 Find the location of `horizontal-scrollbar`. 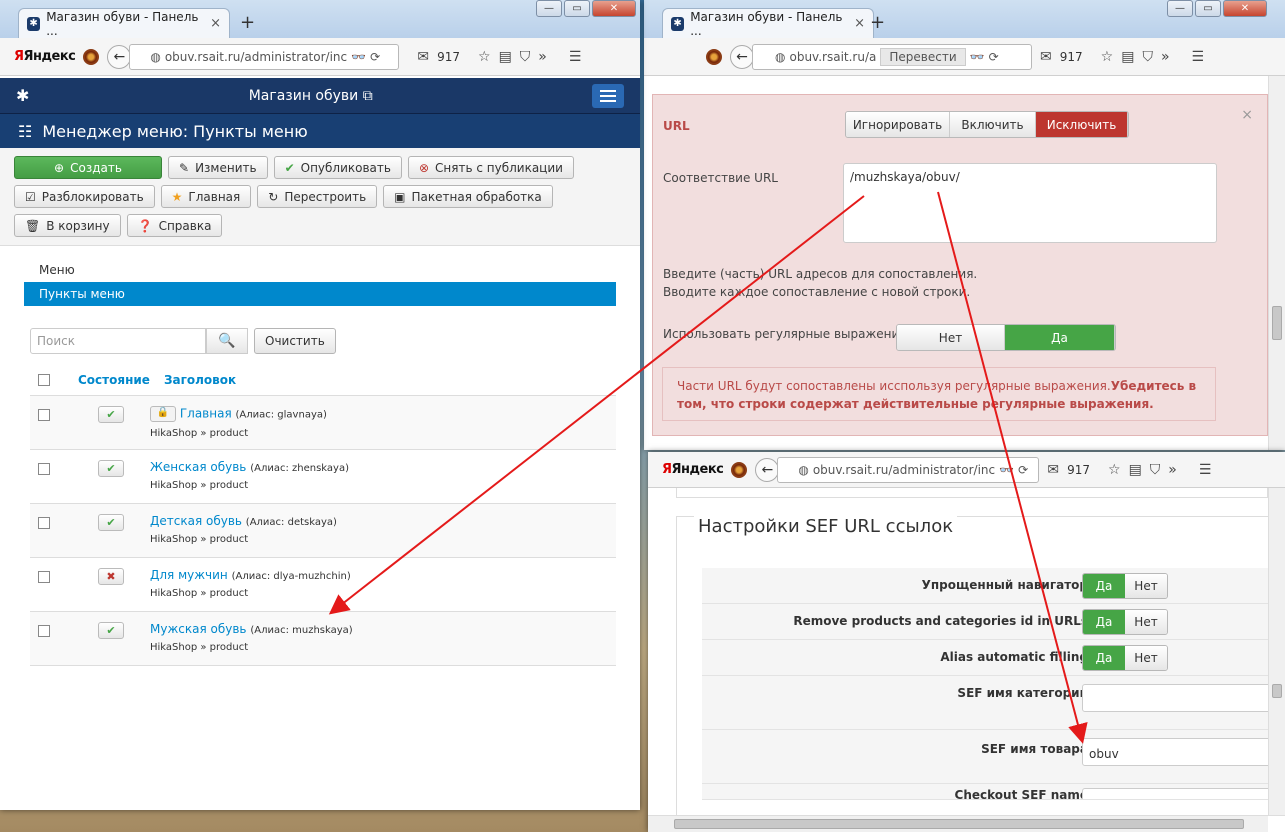

horizontal-scrollbar is located at coordinates (958, 823).